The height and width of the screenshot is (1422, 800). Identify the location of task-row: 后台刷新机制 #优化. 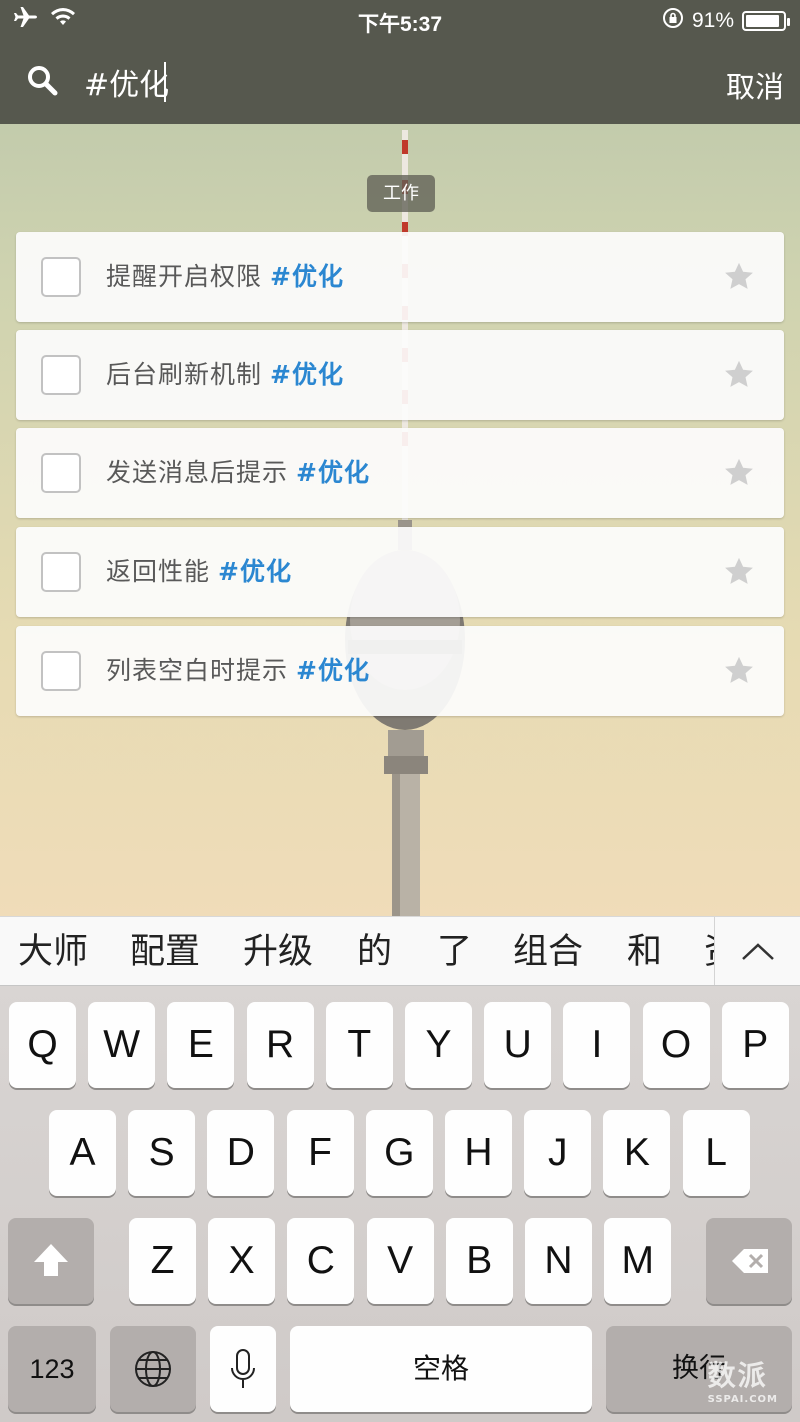
(400, 375).